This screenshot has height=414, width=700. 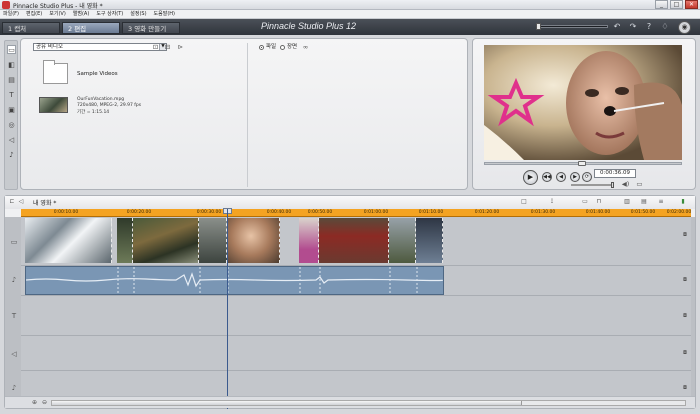 What do you see at coordinates (34, 14) in the screenshot?
I see `menu-edit: 편집(E)` at bounding box center [34, 14].